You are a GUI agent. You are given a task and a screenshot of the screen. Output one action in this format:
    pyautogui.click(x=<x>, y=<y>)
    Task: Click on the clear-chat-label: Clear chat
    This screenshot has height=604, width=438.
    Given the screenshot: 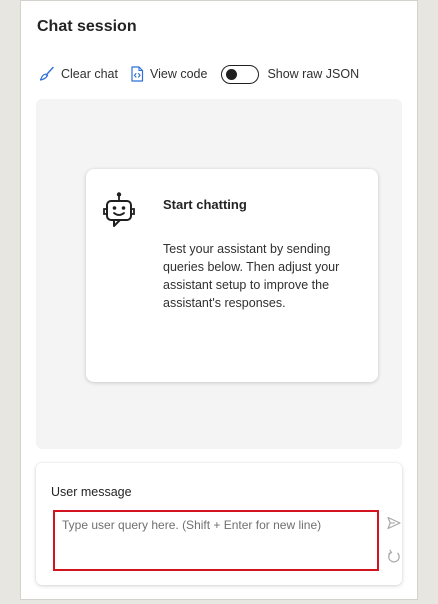 What is the action you would take?
    pyautogui.click(x=89, y=74)
    